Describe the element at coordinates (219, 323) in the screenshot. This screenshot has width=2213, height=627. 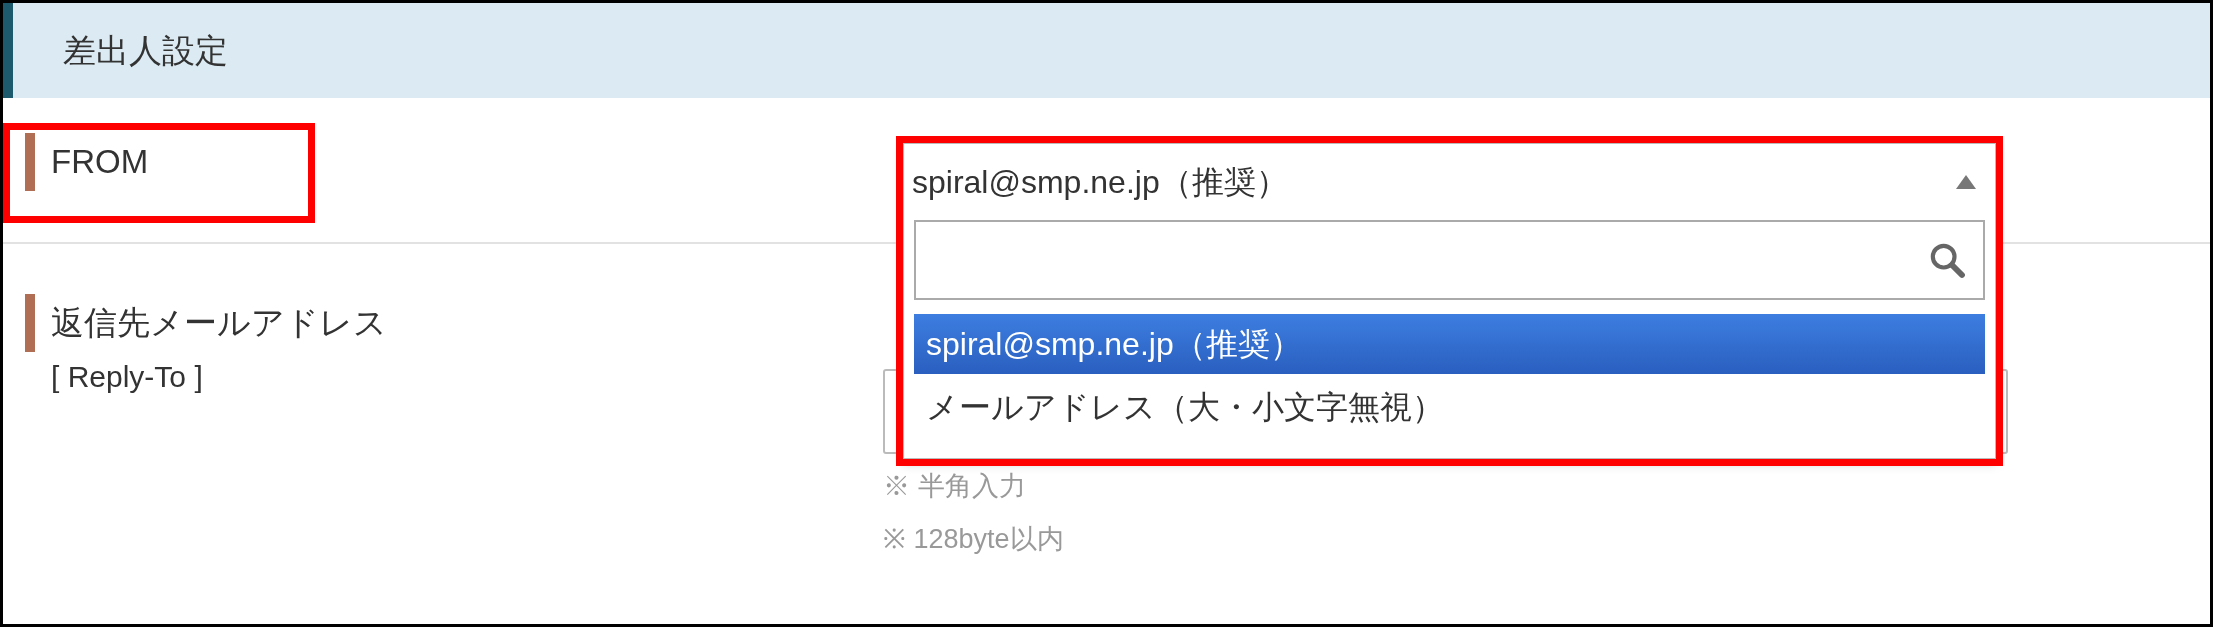
I see `field-label: 返信先メールアドレス` at that location.